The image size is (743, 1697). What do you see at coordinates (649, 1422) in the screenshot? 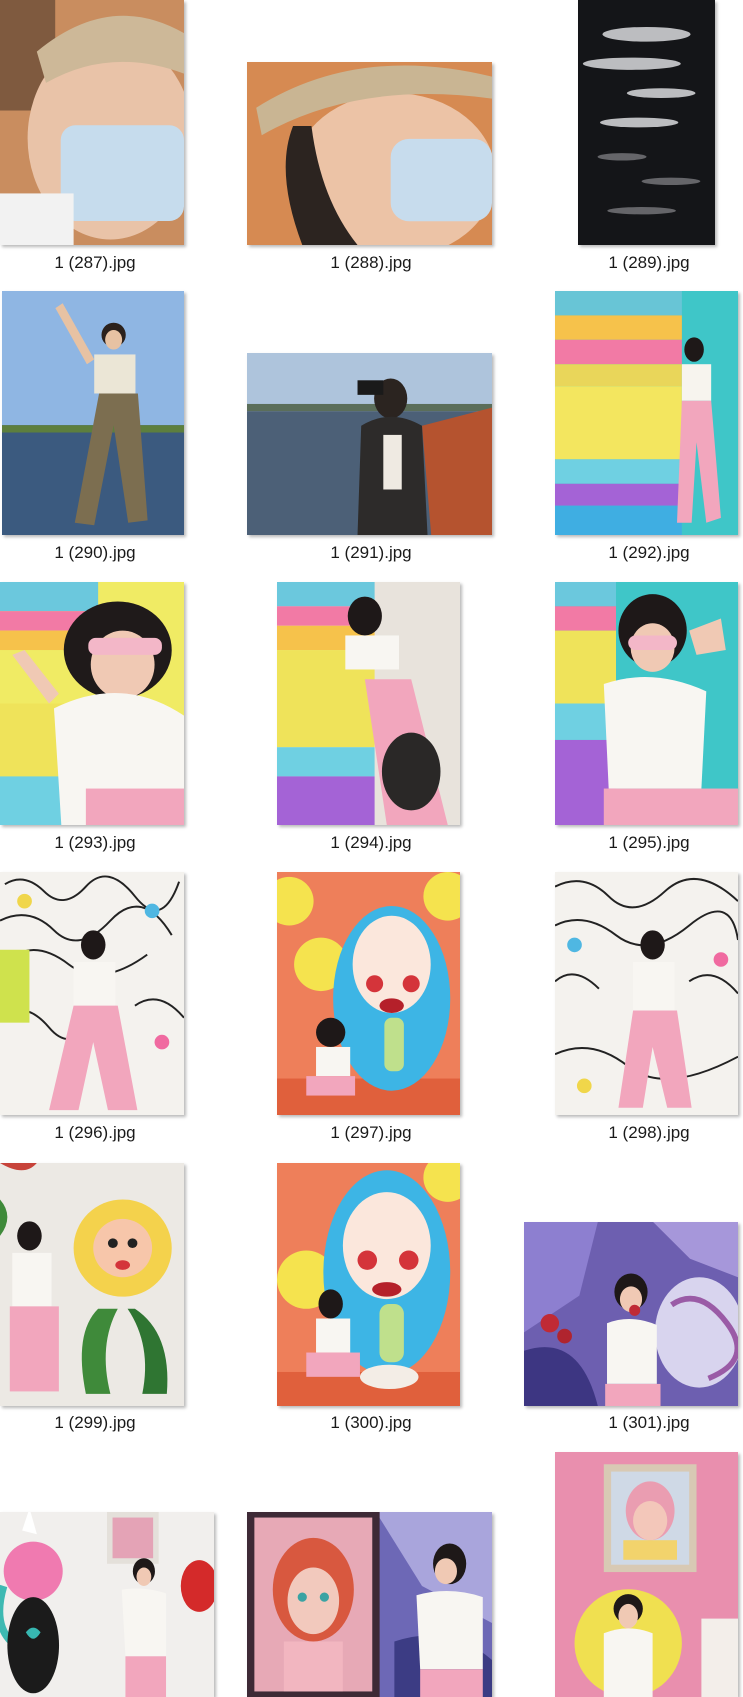
I see `file-name-label: 1 (301).jpg` at bounding box center [649, 1422].